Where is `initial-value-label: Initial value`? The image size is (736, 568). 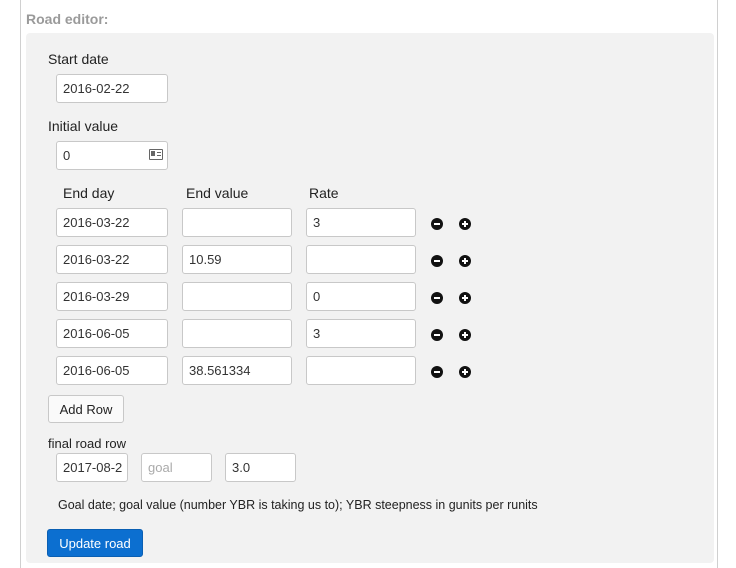 initial-value-label: Initial value is located at coordinates (83, 126).